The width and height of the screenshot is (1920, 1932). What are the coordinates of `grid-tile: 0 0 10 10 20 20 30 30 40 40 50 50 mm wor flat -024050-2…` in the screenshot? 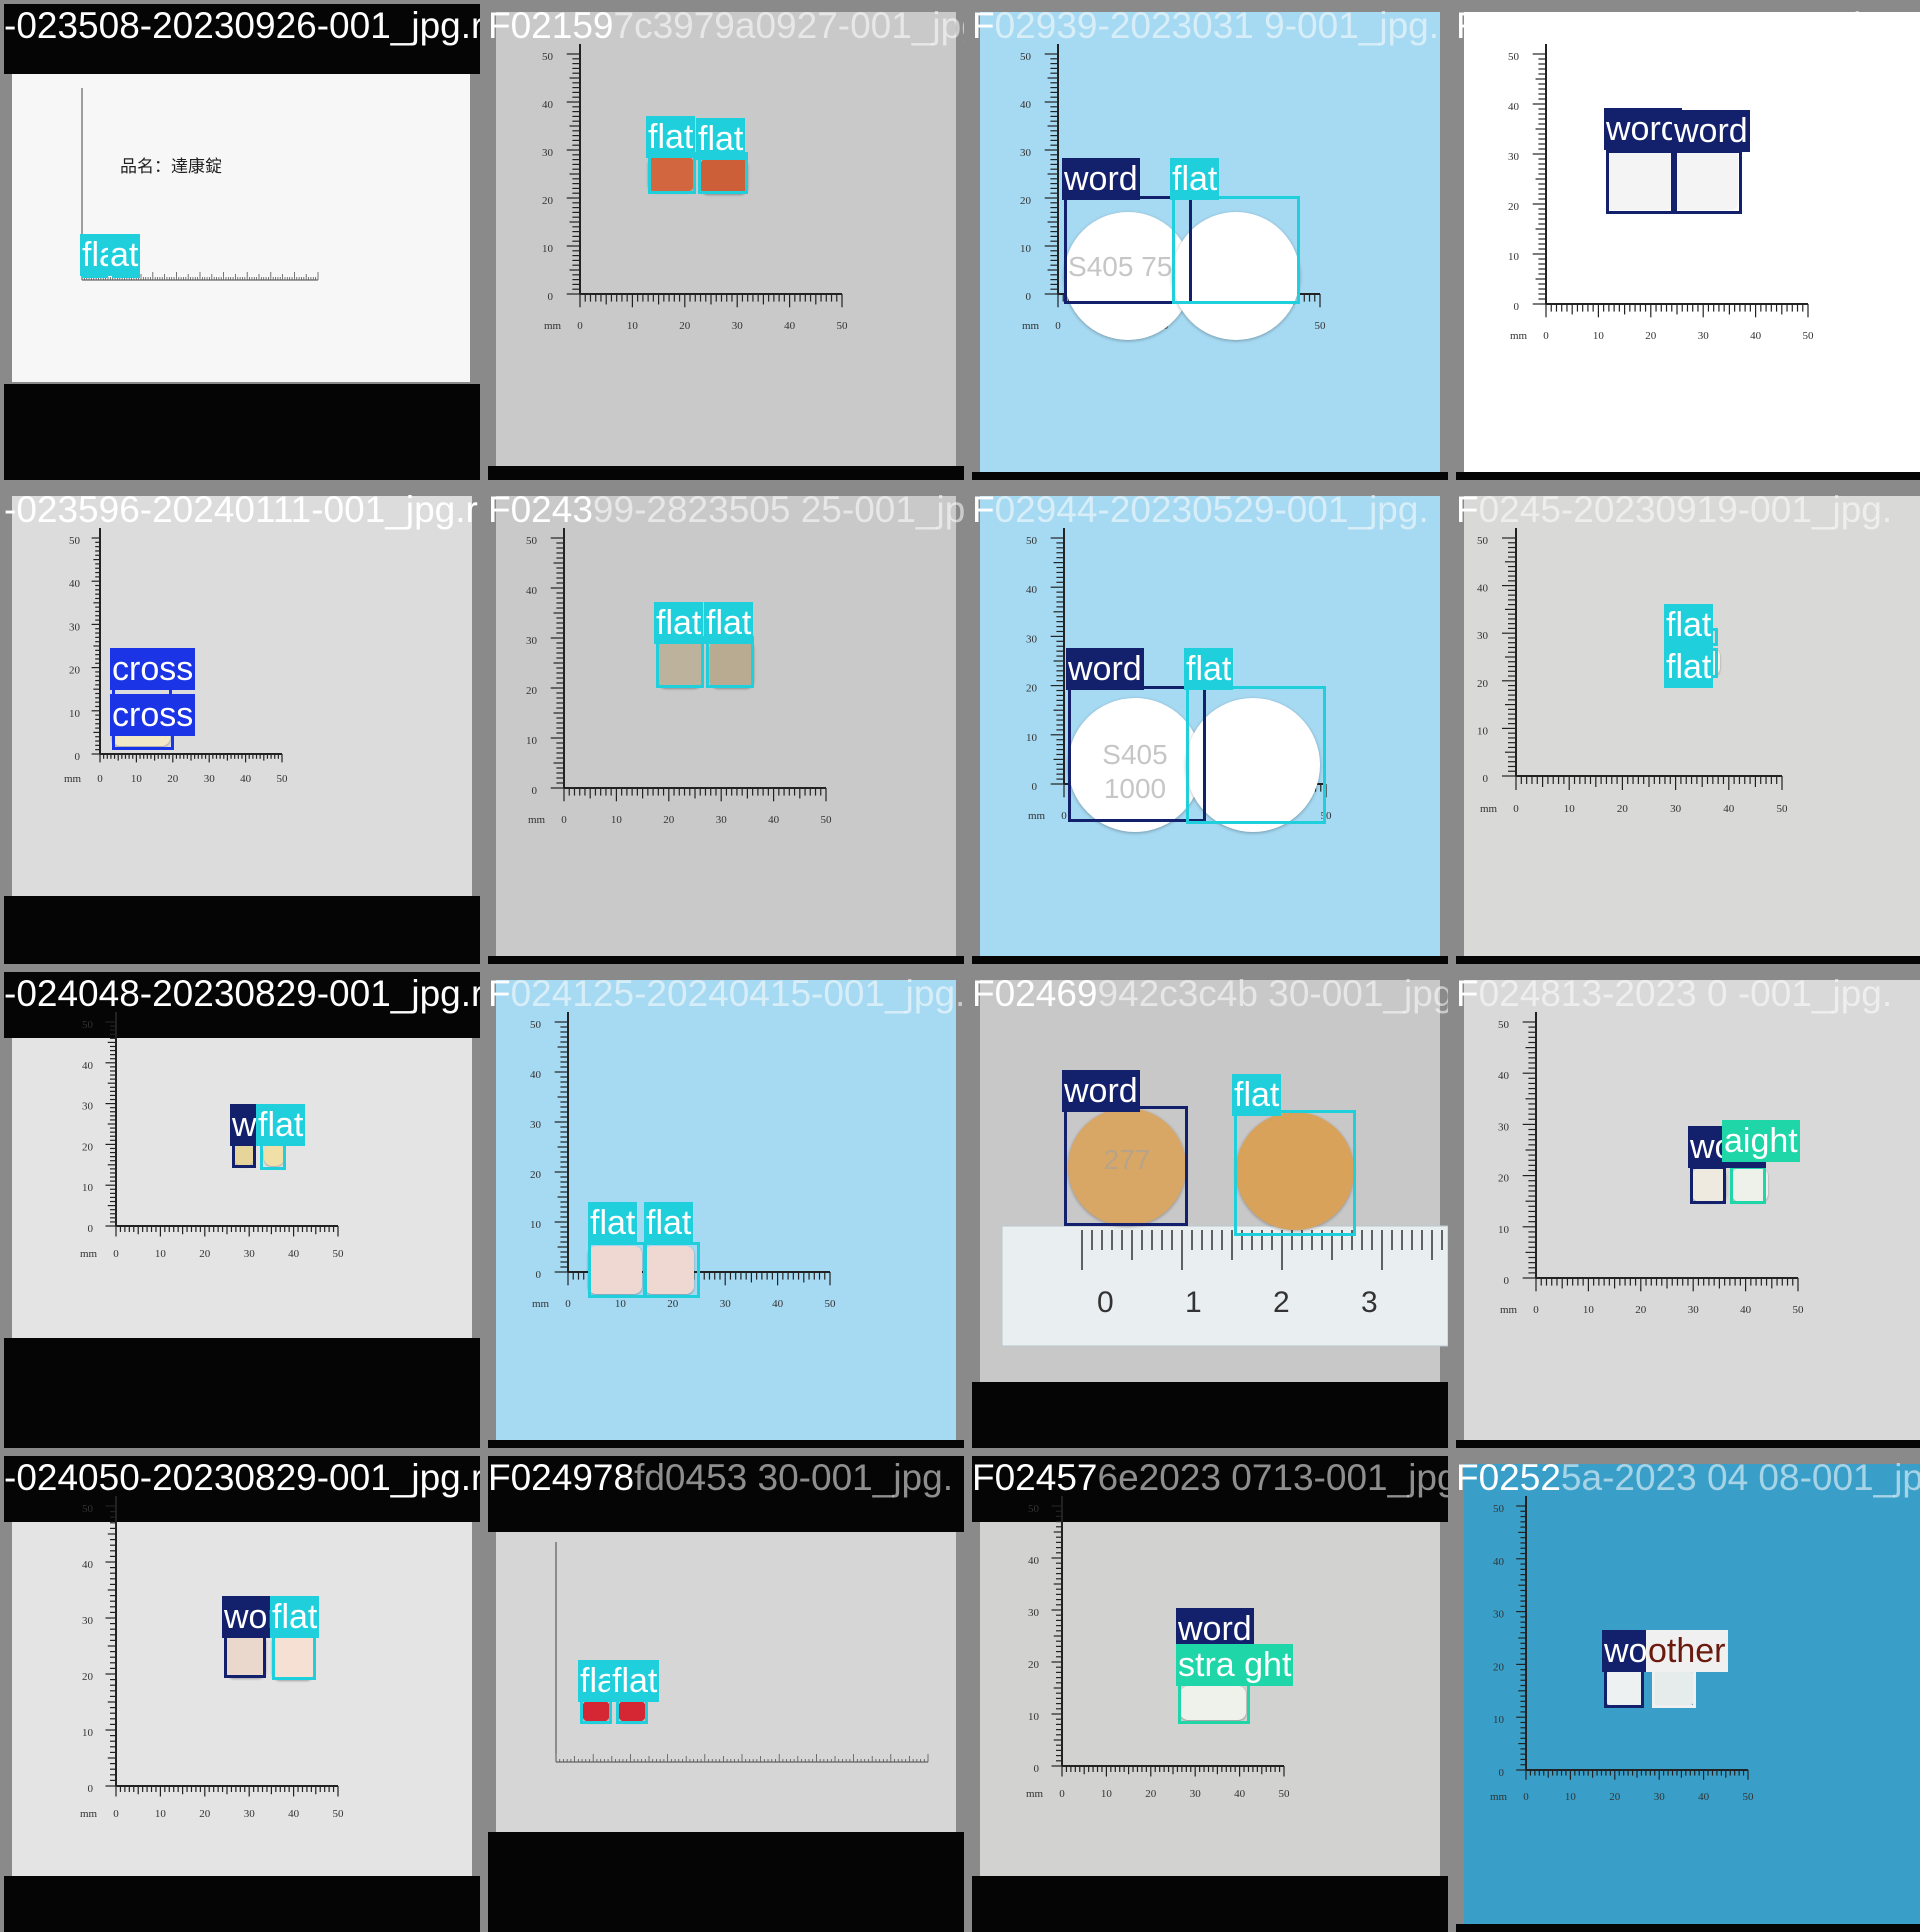 It's located at (242, 1694).